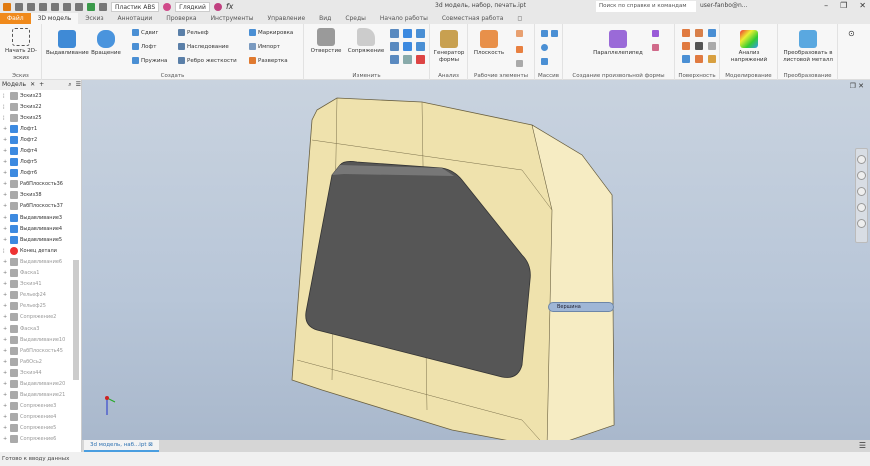 This screenshot has height=466, width=870. What do you see at coordinates (40, 128) in the screenshot?
I see `browser-item: + Лофт1` at bounding box center [40, 128].